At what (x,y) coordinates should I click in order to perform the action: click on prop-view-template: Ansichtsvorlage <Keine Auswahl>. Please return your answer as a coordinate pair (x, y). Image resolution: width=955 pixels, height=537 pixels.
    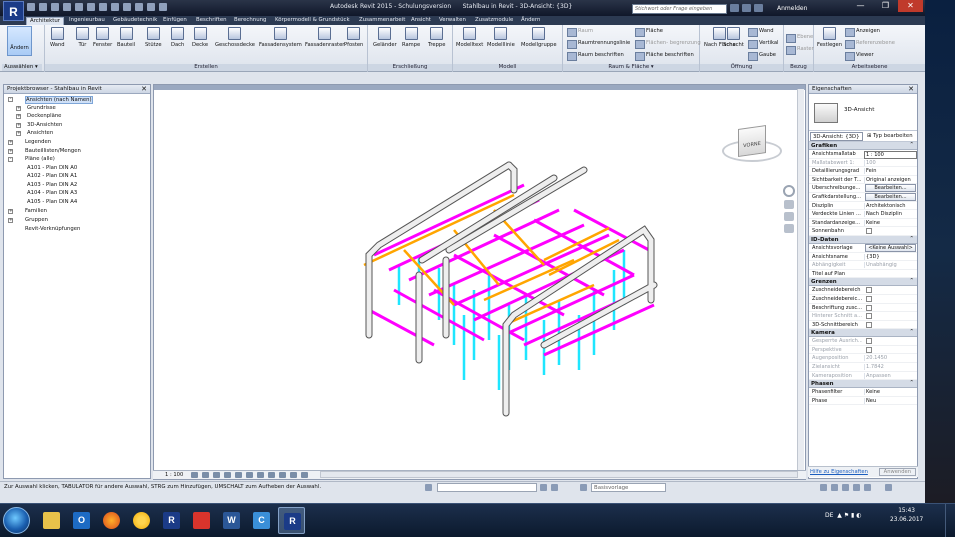
    Looking at the image, I should click on (863, 248).